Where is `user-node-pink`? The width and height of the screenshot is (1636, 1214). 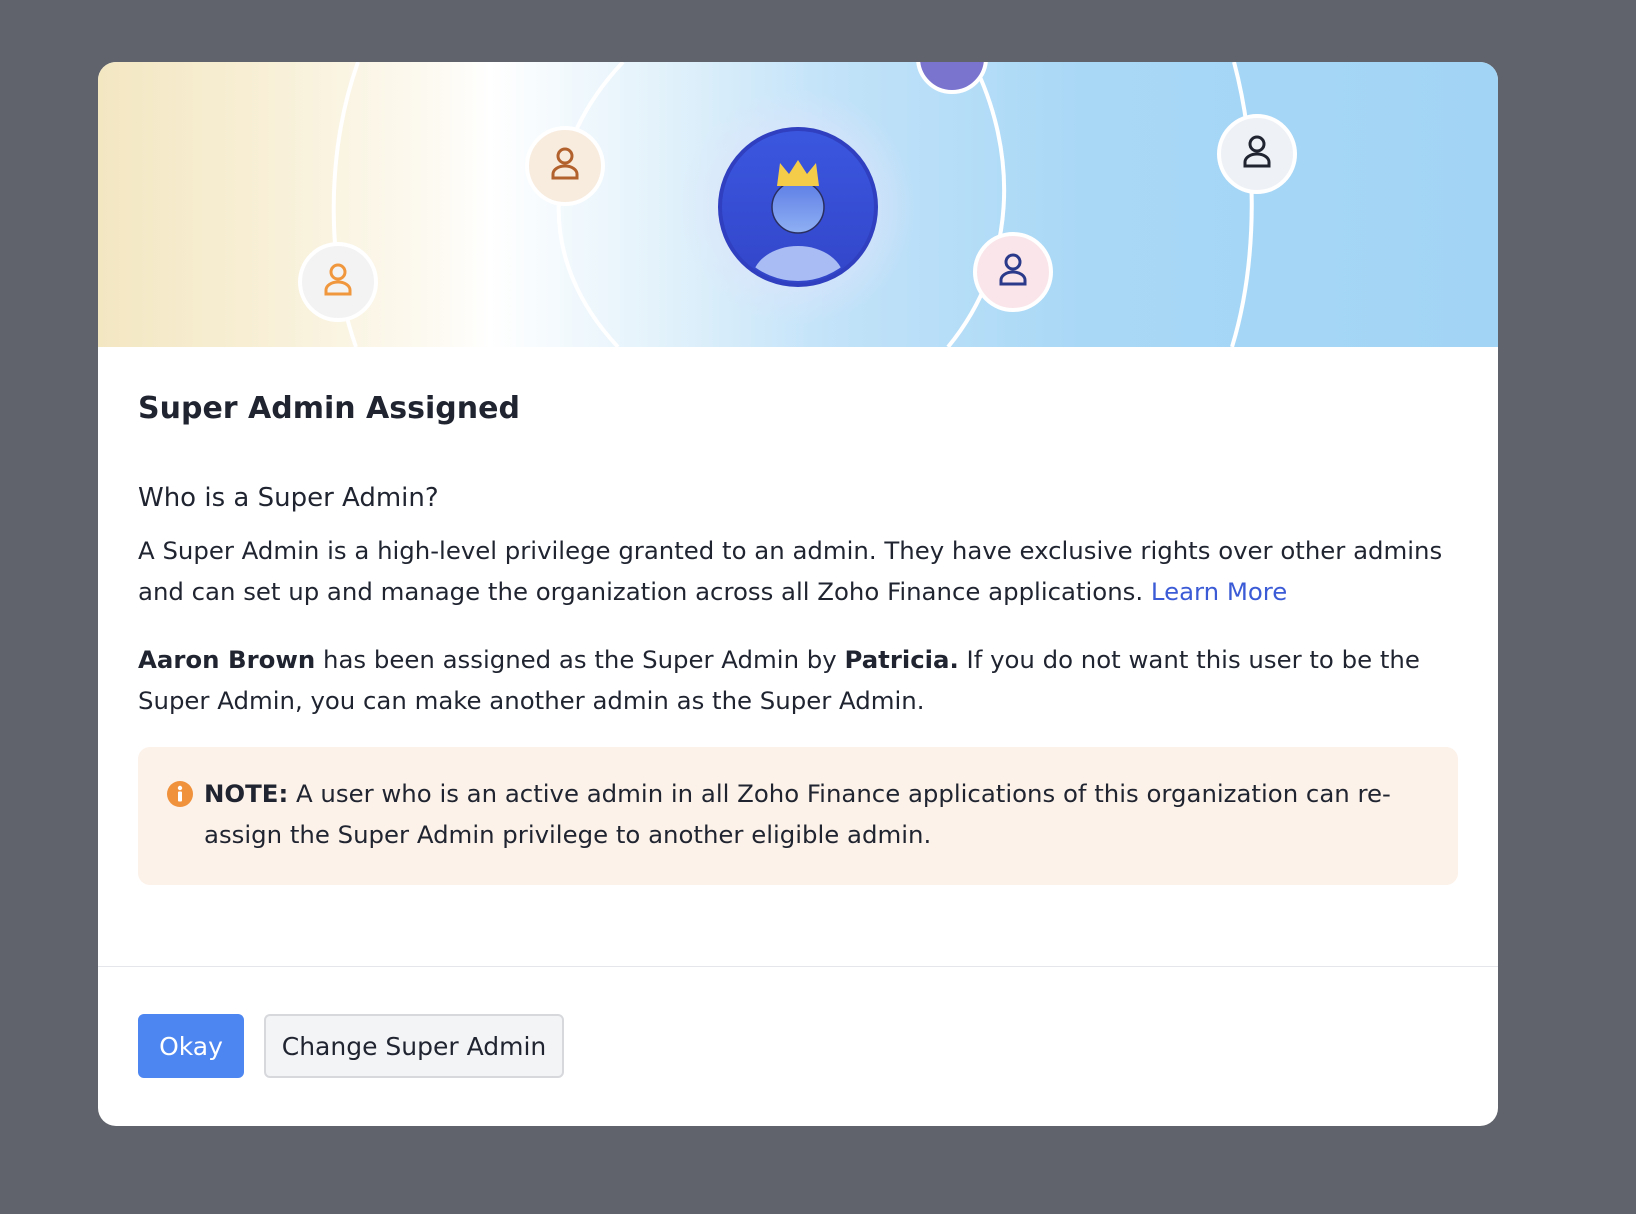
user-node-pink is located at coordinates (1013, 272).